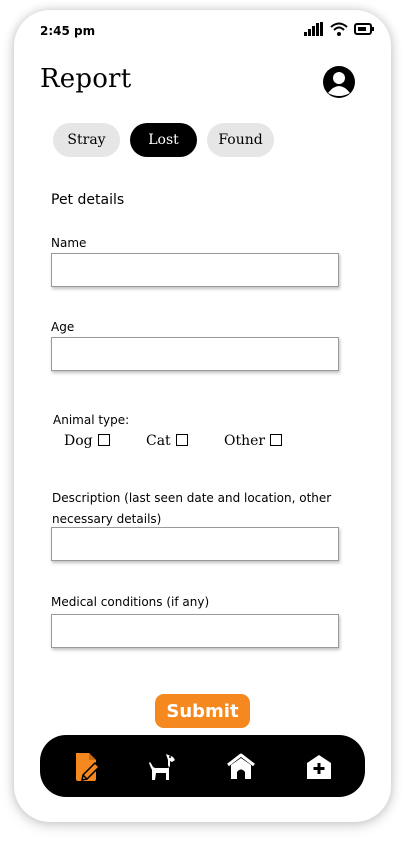  Describe the element at coordinates (241, 767) in the screenshot. I see `home-icon` at that location.